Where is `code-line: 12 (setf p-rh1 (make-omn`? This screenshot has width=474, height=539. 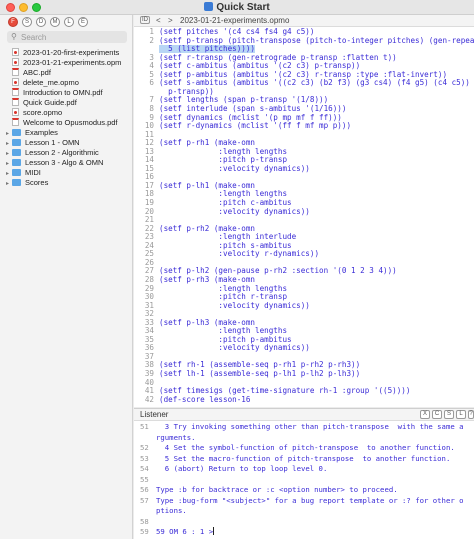 code-line: 12 (setf p-rh1 (make-omn is located at coordinates (304, 143).